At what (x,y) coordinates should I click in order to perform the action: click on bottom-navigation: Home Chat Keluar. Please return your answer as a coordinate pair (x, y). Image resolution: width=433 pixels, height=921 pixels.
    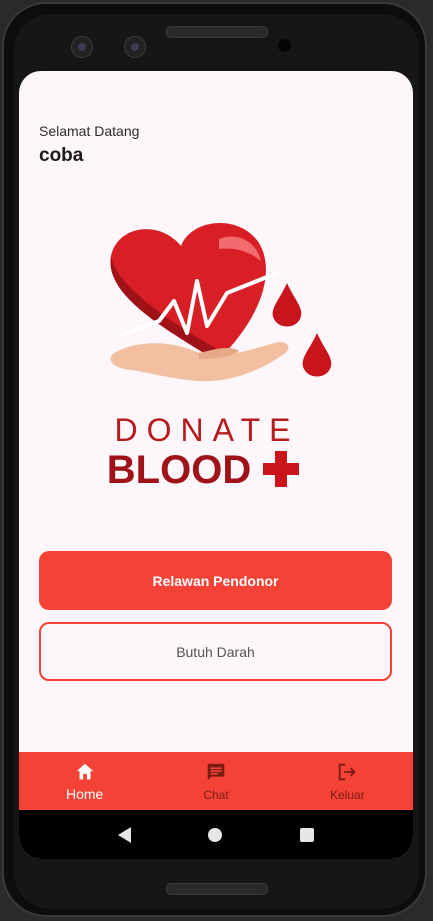
    Looking at the image, I should click on (216, 781).